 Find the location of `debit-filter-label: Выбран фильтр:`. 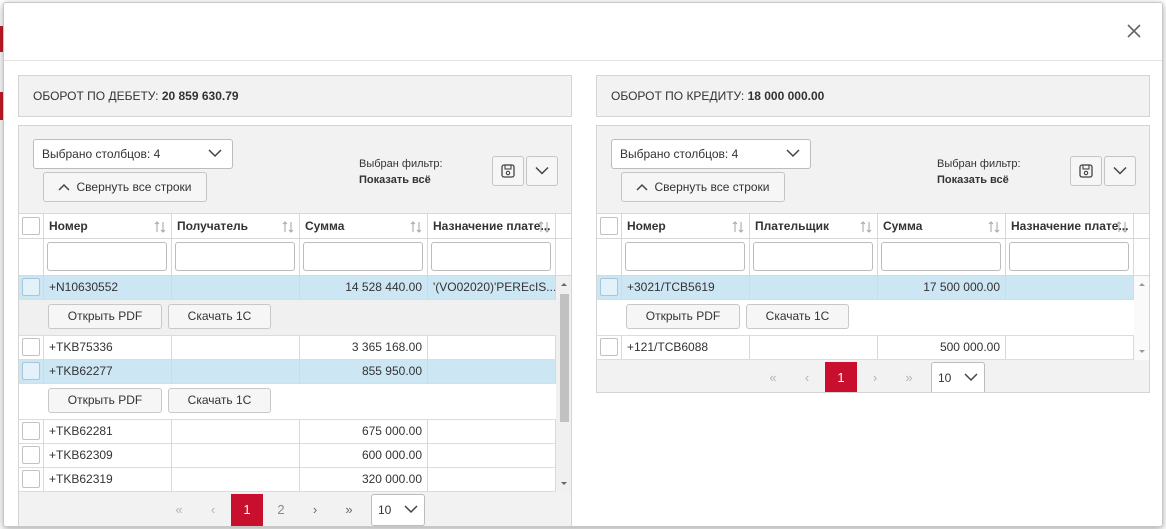

debit-filter-label: Выбран фильтр: is located at coordinates (401, 164).